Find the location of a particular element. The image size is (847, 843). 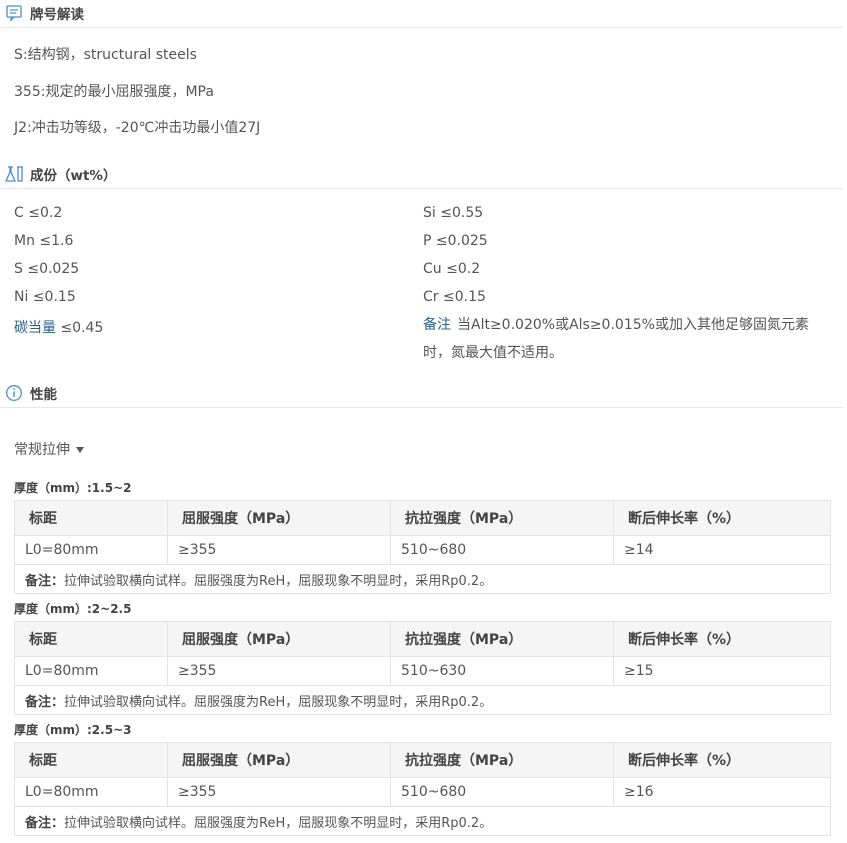

note-label: 备注 is located at coordinates (437, 325).